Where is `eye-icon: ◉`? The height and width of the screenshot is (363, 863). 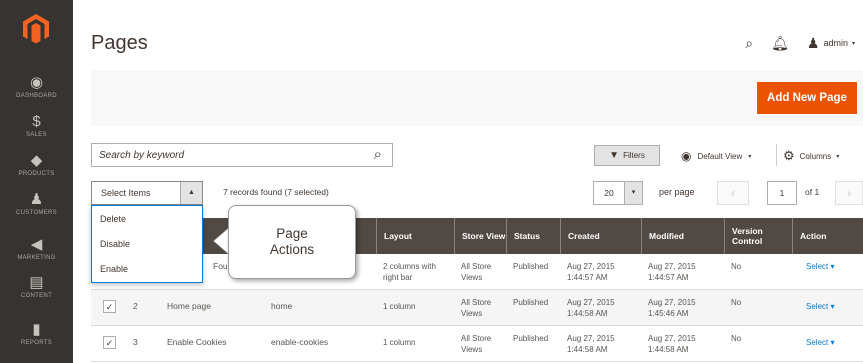
eye-icon: ◉ is located at coordinates (686, 156).